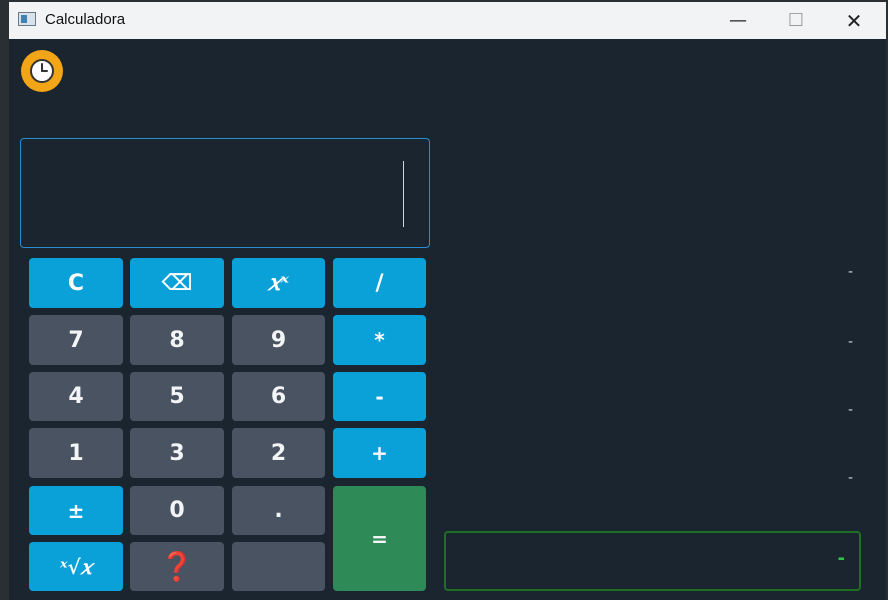 Image resolution: width=888 pixels, height=600 pixels. Describe the element at coordinates (177, 340) in the screenshot. I see `digit-8-button: 8` at that location.